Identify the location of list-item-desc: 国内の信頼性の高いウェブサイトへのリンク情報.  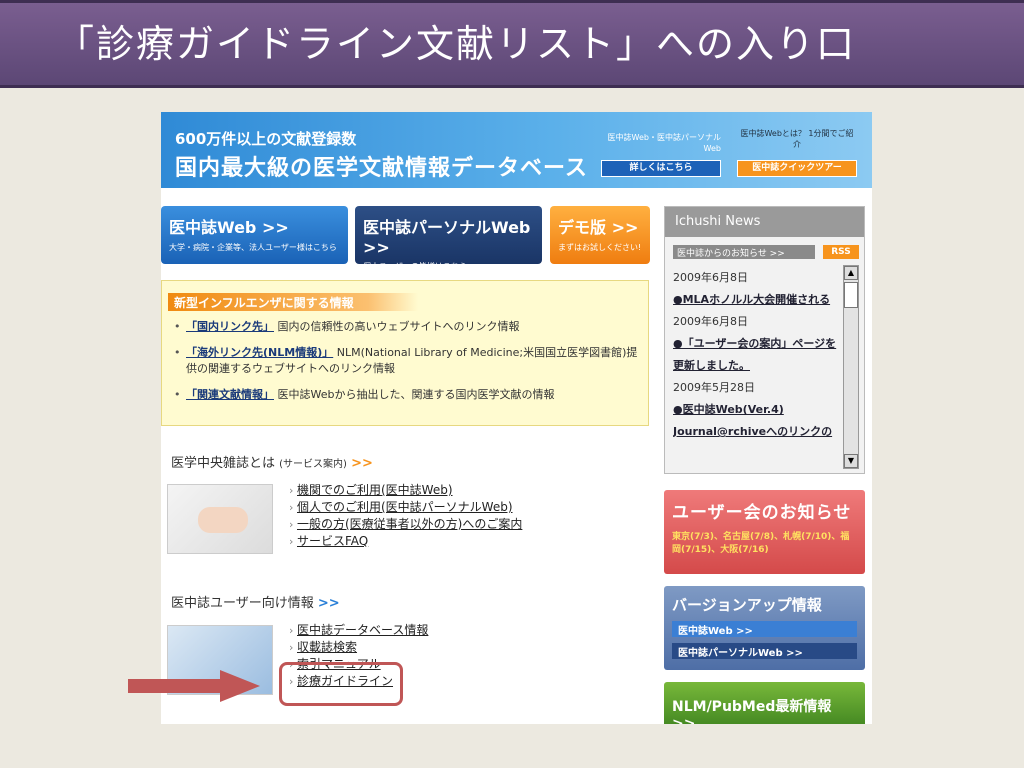
(398, 326).